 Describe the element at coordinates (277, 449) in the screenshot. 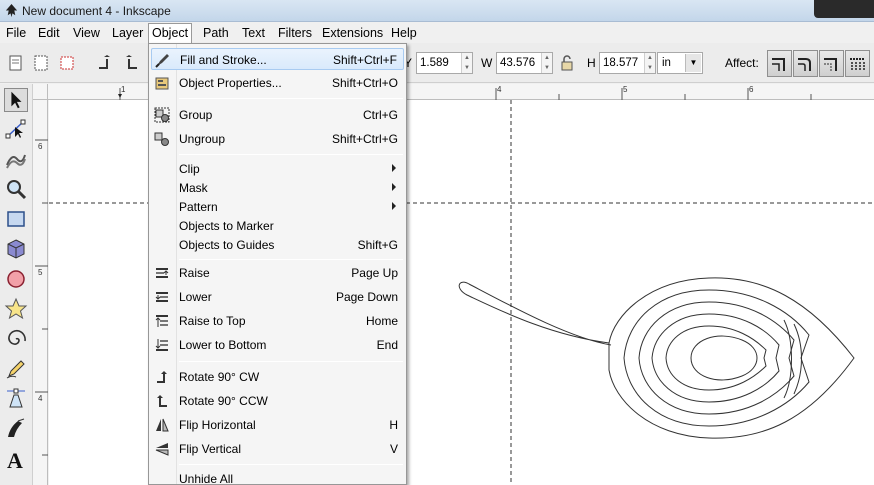

I see `menu-item-flip-vertical: Flip Vertical V` at that location.